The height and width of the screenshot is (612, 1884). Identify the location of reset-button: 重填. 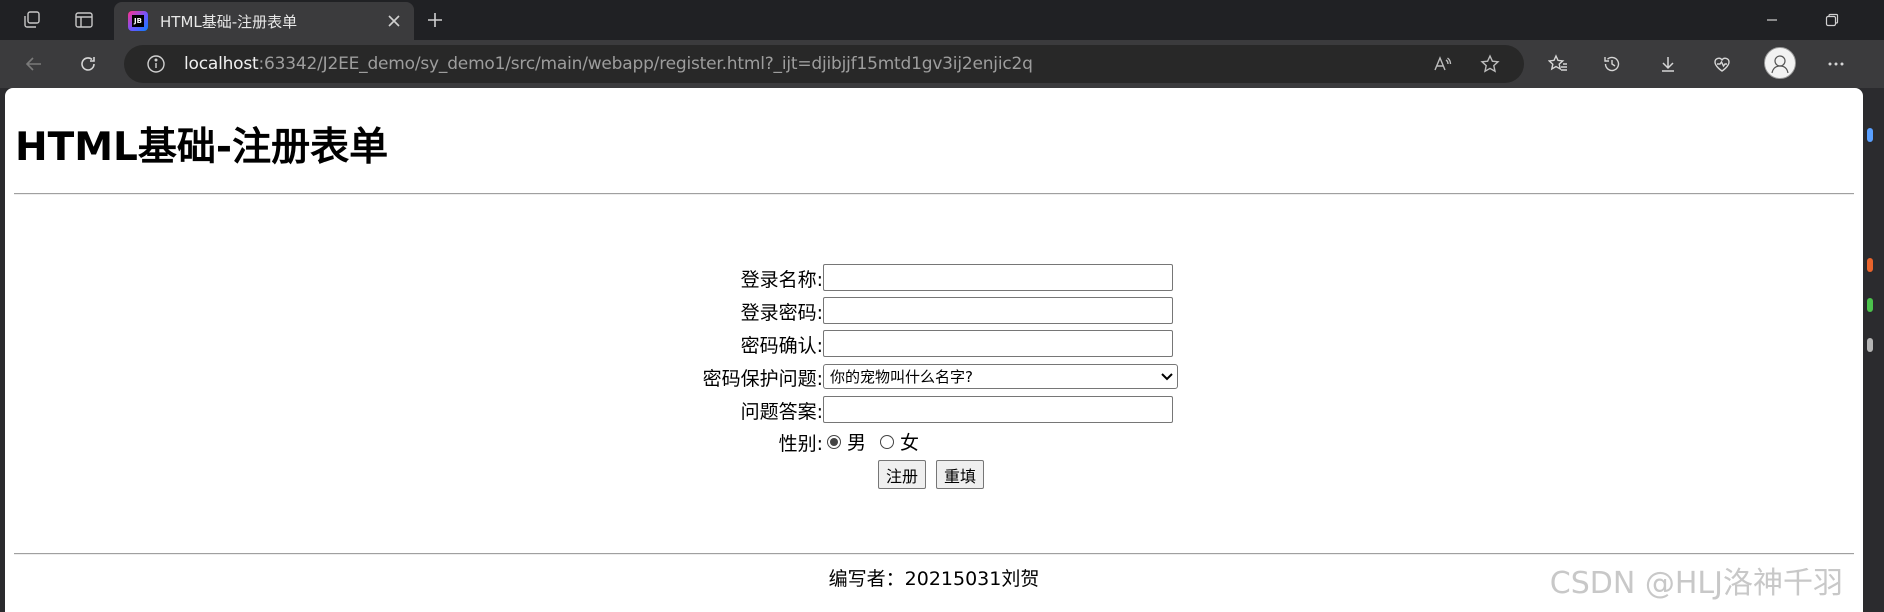
(960, 474).